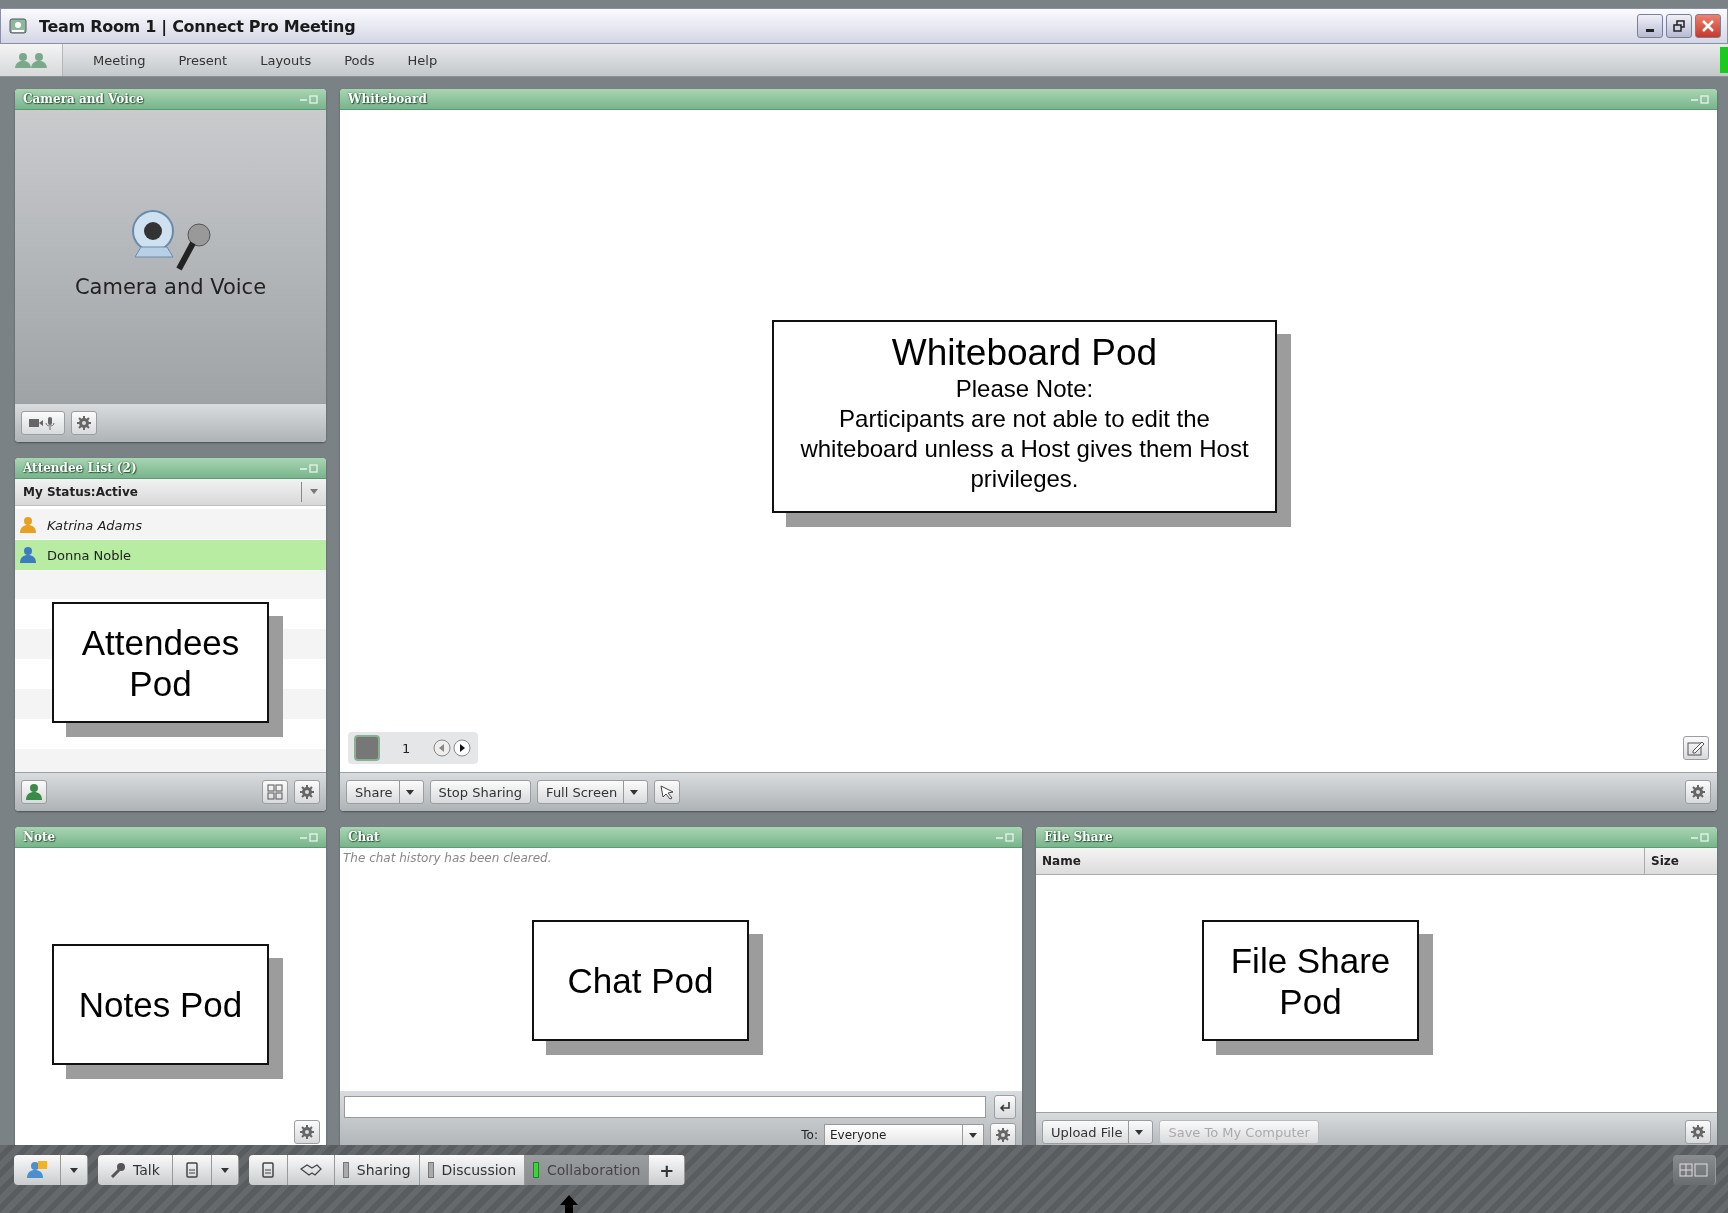 This screenshot has width=1728, height=1213. Describe the element at coordinates (422, 60) in the screenshot. I see `menu-item: Help` at that location.